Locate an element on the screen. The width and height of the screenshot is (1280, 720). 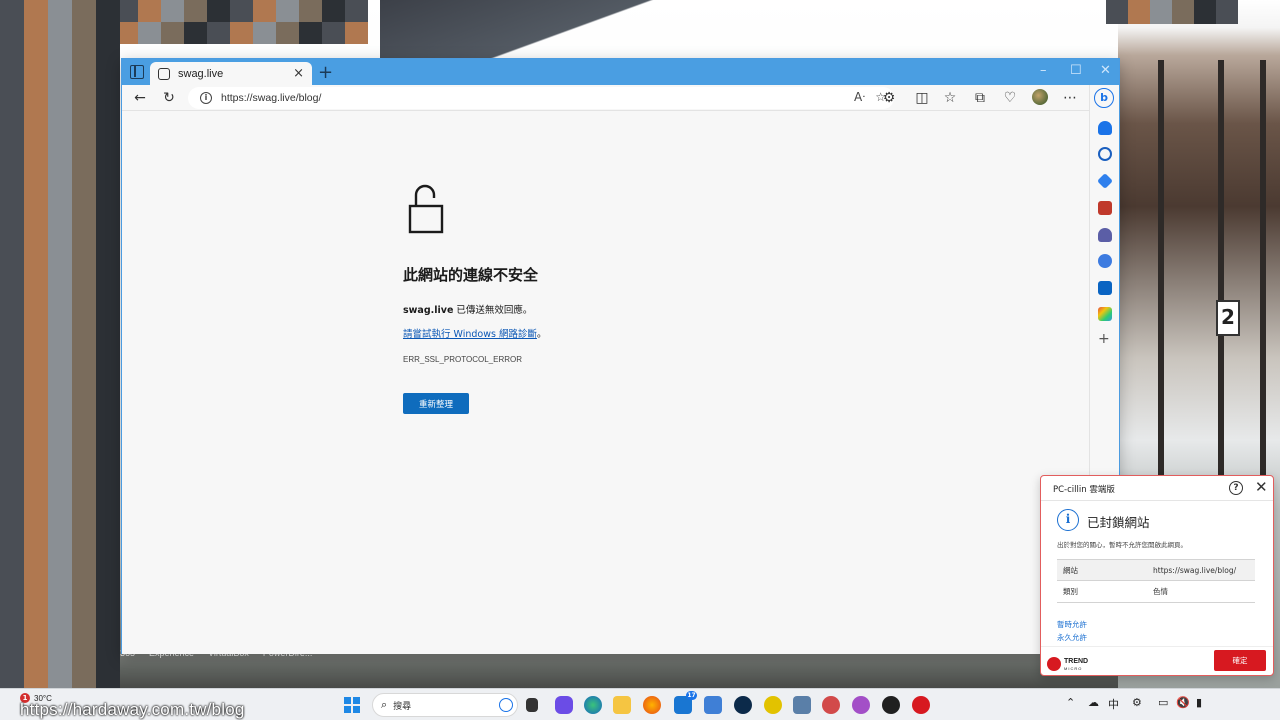
network-diagnostics-link: 請嘗試執行 Windows 網路診斷 is located at coordinates (470, 334).